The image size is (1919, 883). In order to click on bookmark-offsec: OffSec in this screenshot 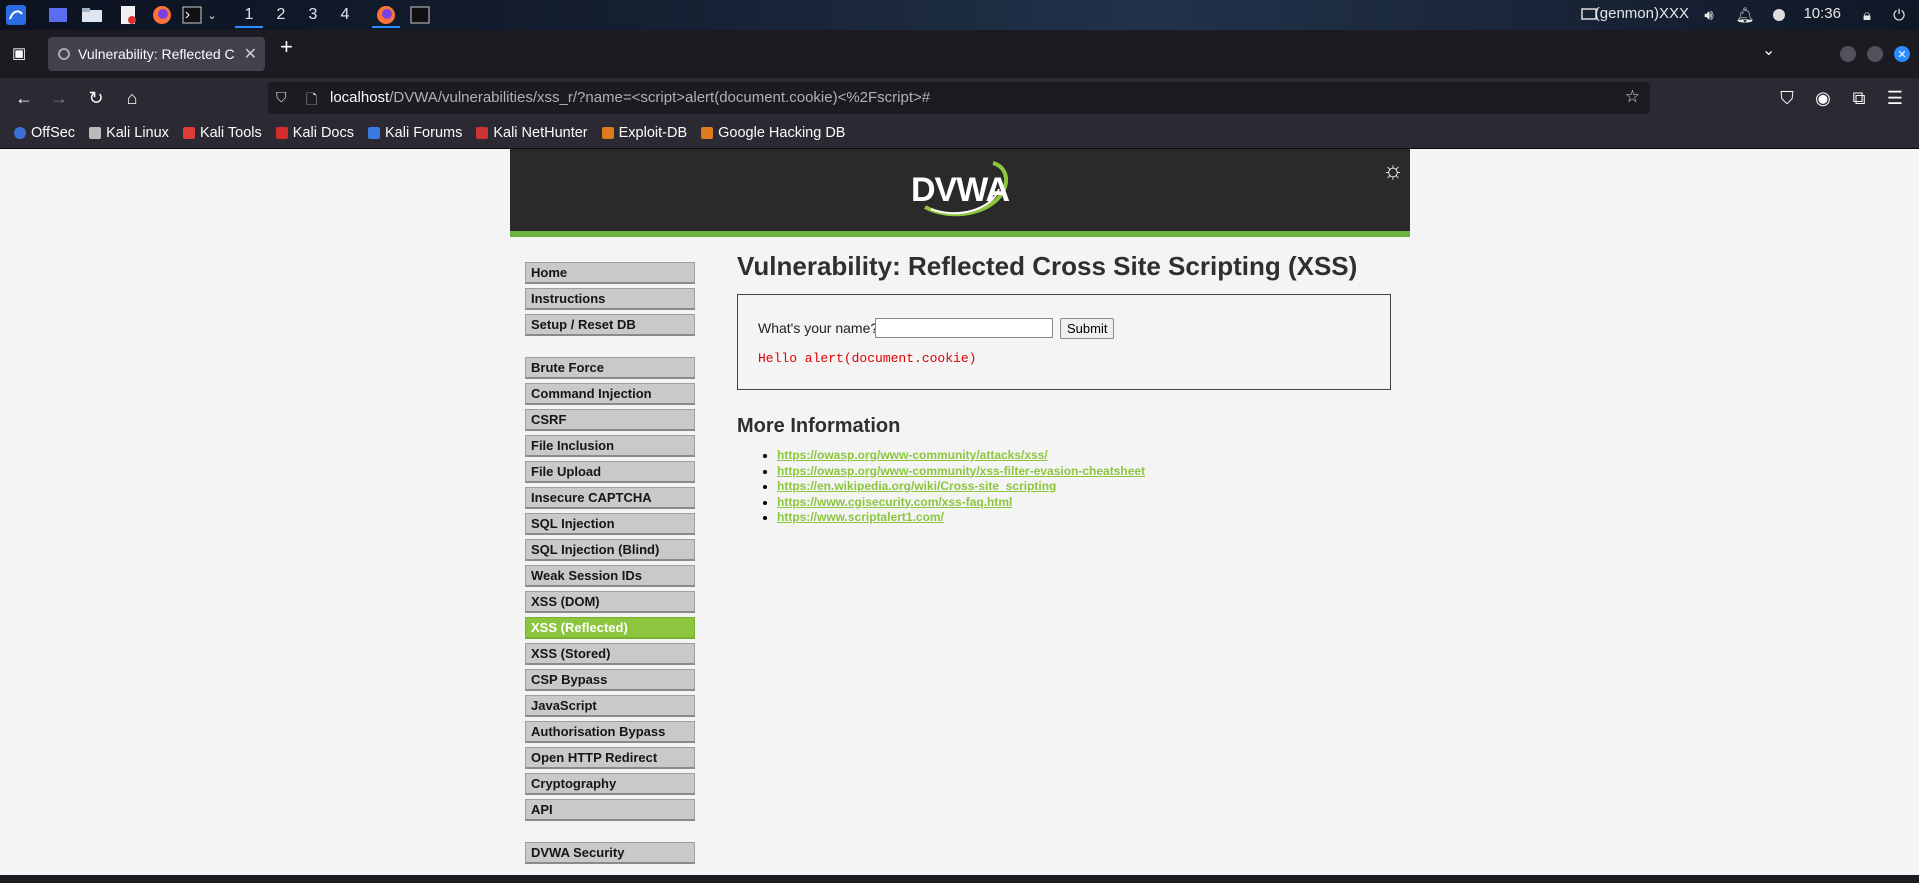, I will do `click(44, 133)`.